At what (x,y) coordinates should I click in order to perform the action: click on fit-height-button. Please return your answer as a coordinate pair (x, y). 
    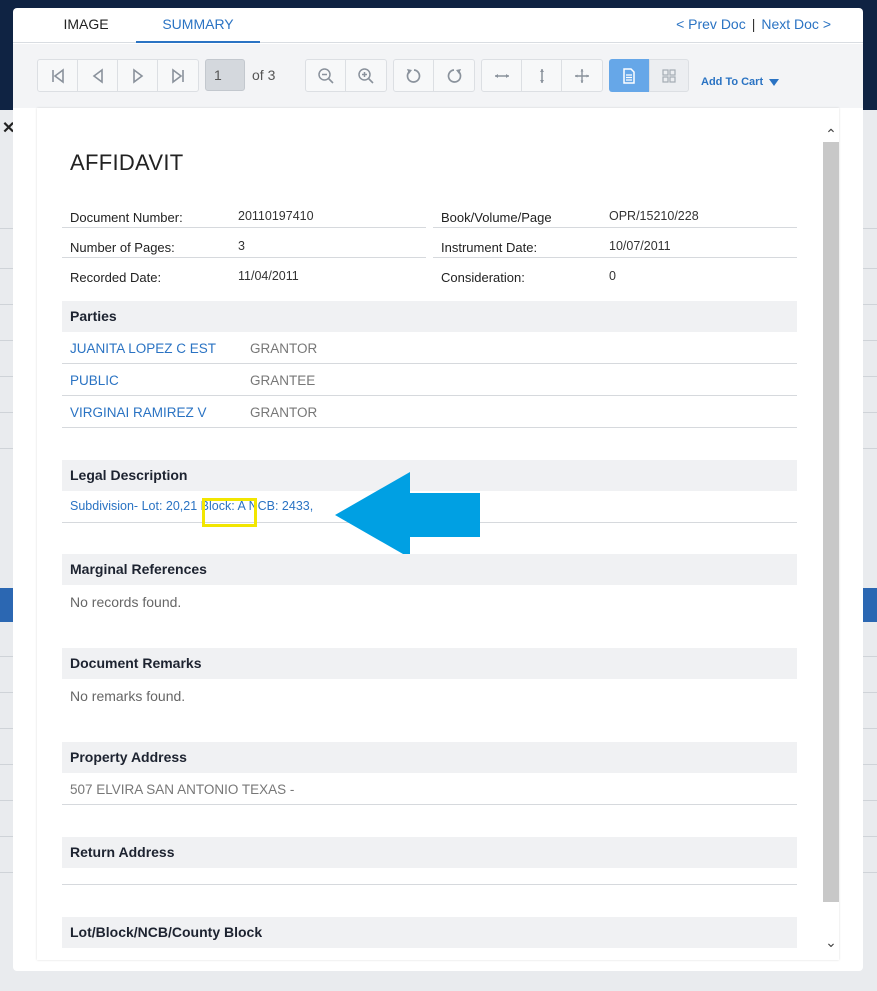
    Looking at the image, I should click on (542, 75).